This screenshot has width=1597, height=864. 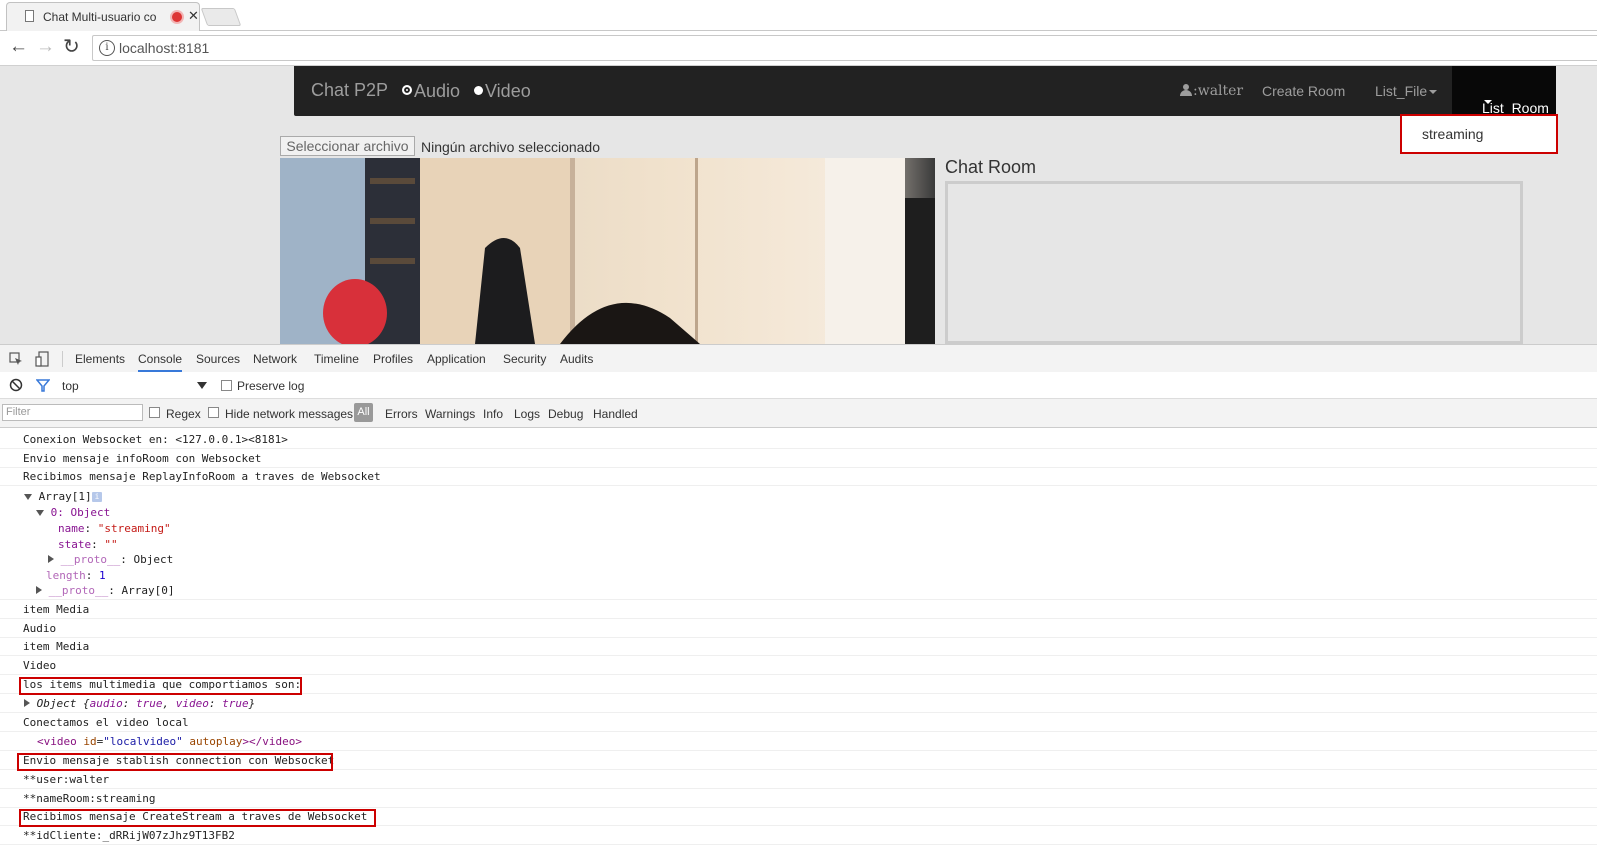 What do you see at coordinates (393, 359) in the screenshot?
I see `tab-profiles: Profiles` at bounding box center [393, 359].